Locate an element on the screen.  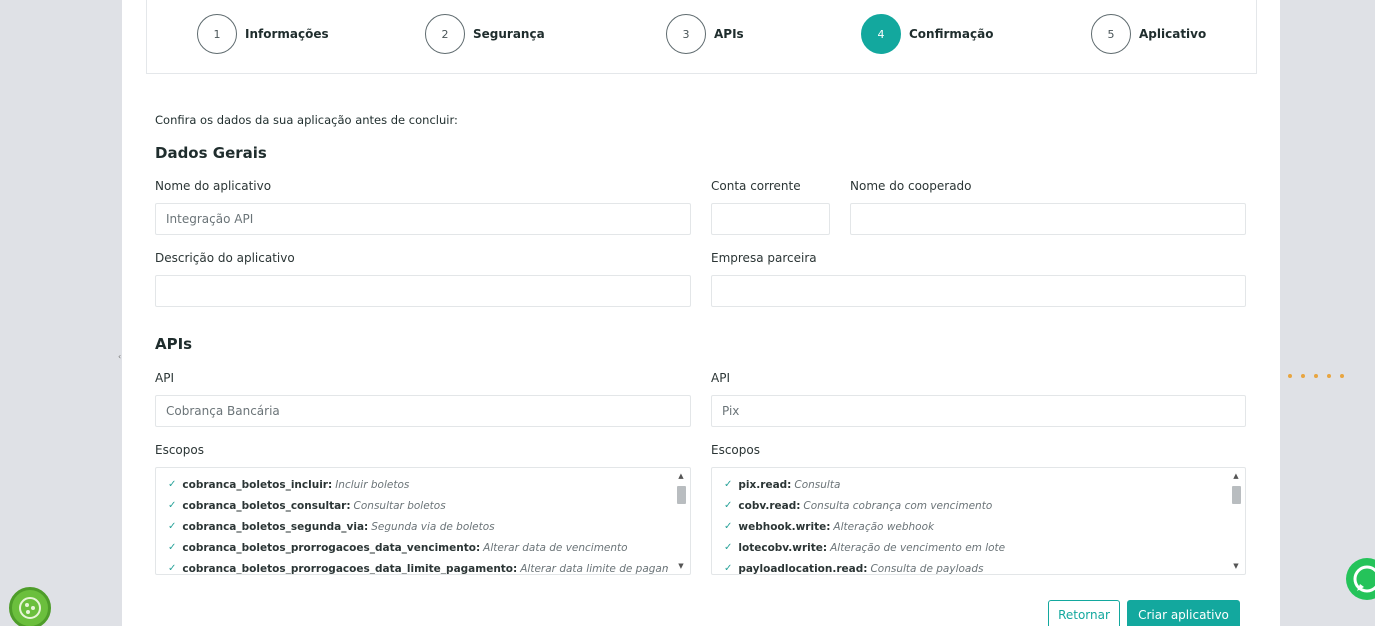
scope-desc: Segunda via de boletos is located at coordinates (433, 526).